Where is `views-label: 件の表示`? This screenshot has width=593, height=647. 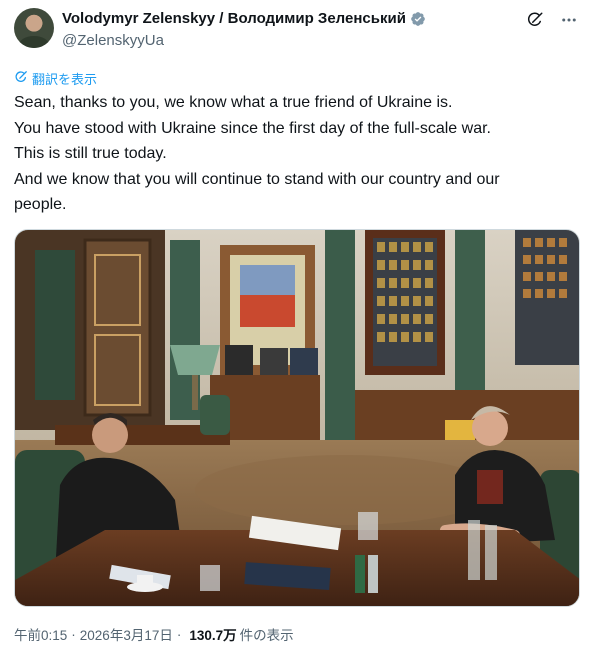
views-label: 件の表示 is located at coordinates (266, 635).